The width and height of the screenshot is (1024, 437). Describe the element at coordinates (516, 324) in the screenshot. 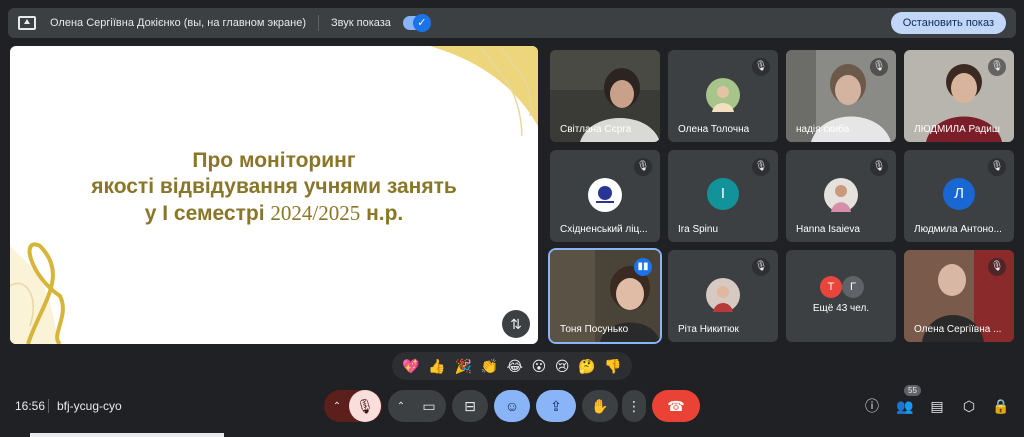

I see `swap-layout-icon: ⇅` at that location.